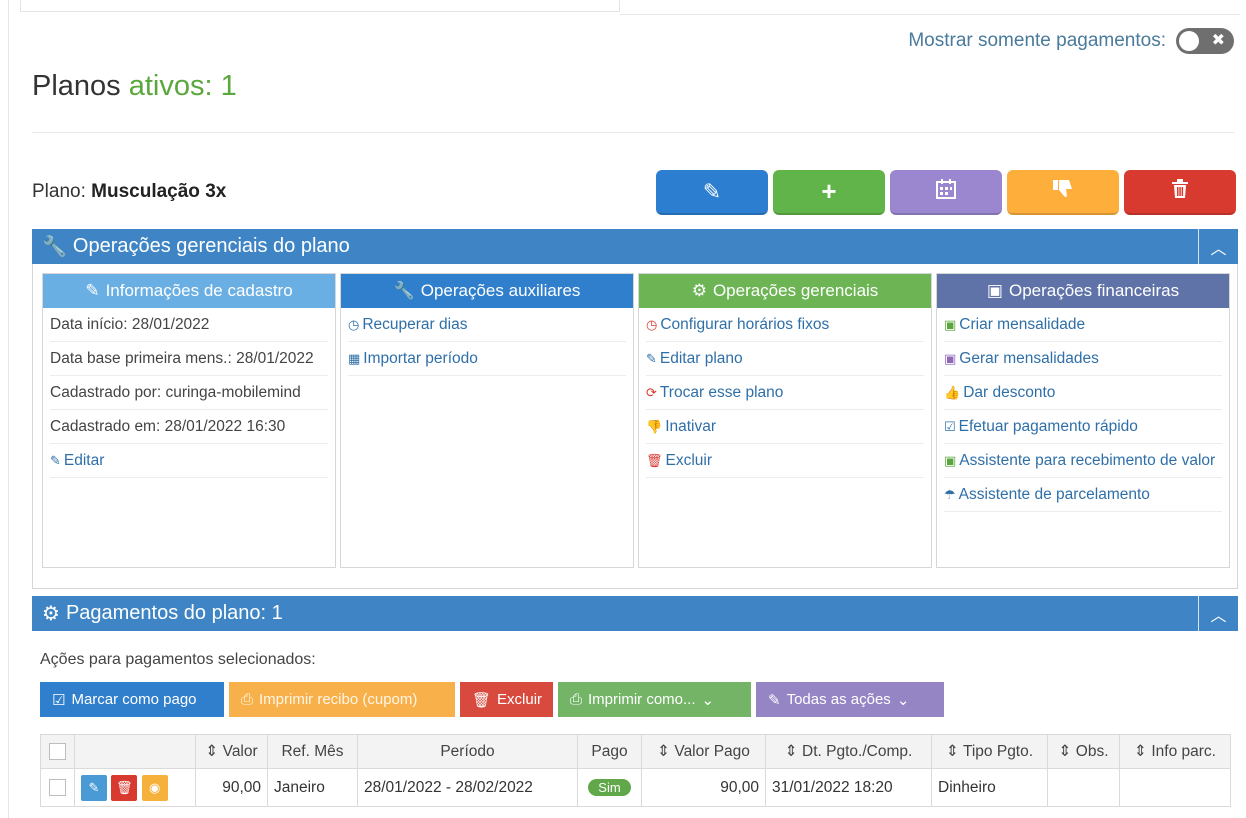 The image size is (1246, 818). Describe the element at coordinates (404, 290) in the screenshot. I see `wrench-icon: 🔧` at that location.